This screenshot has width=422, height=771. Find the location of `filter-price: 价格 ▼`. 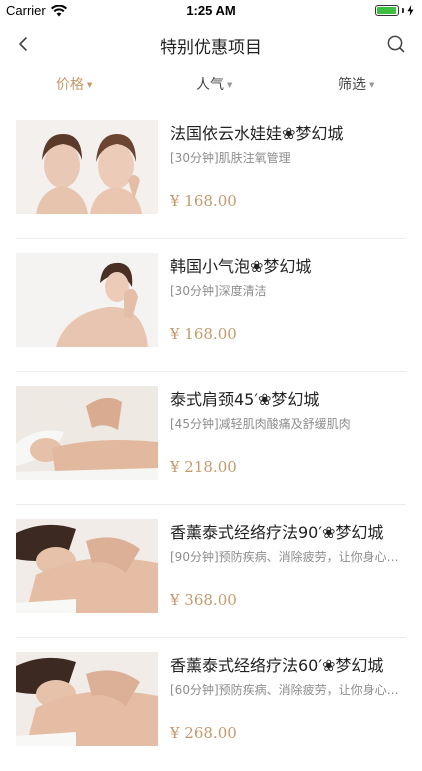

filter-price: 价格 ▼ is located at coordinates (74, 84).